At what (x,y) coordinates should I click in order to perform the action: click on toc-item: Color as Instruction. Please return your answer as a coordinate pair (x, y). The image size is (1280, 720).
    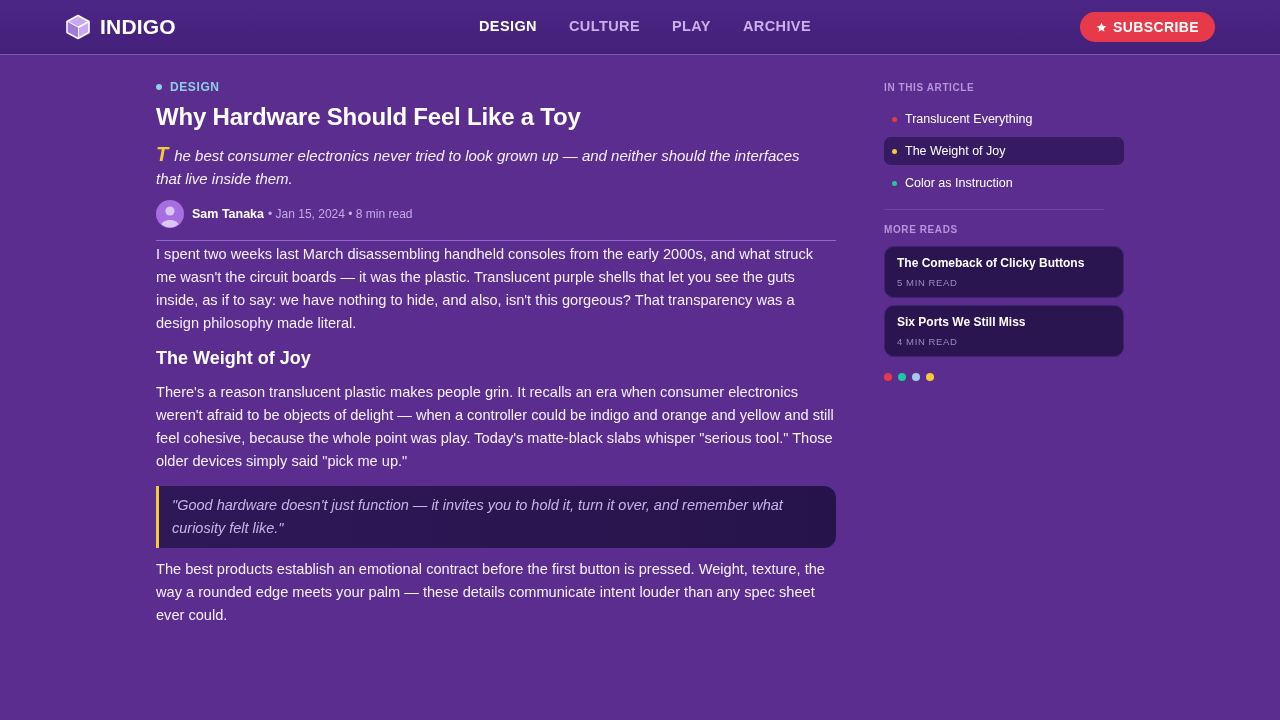
    Looking at the image, I should click on (1004, 183).